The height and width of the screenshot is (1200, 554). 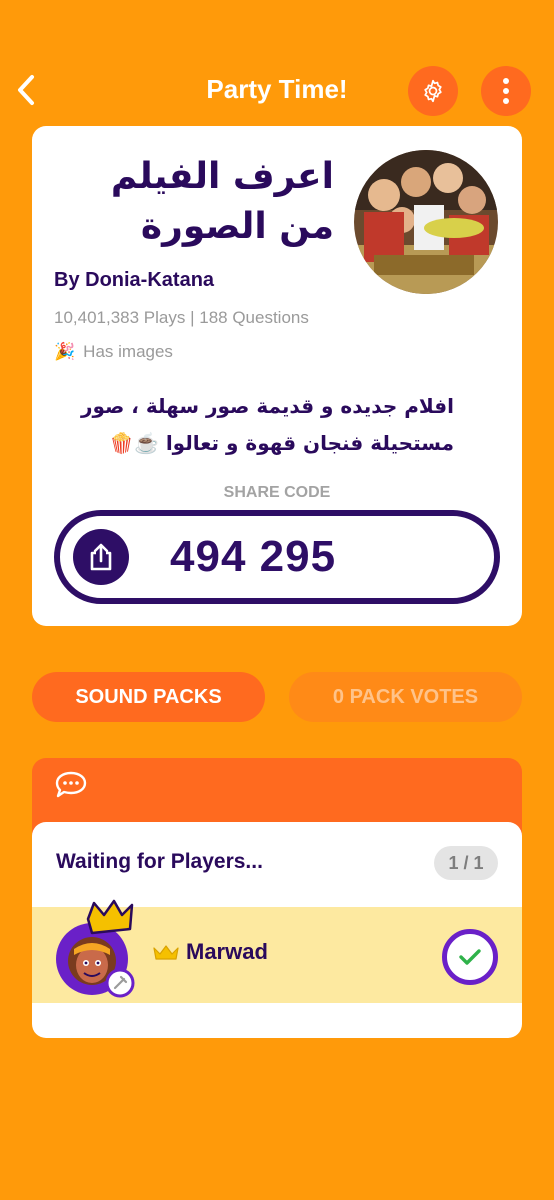 I want to click on settings-button, so click(x=433, y=91).